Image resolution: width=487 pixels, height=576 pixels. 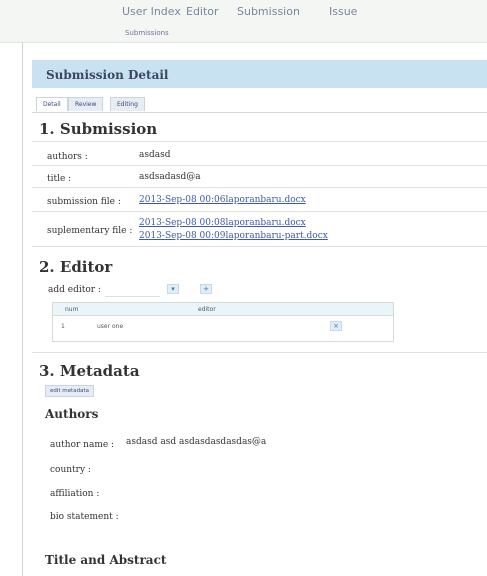 What do you see at coordinates (233, 236) in the screenshot?
I see `supplementary-file-link: 2013-Sep-08 00:09laporanbaru-part.docx` at bounding box center [233, 236].